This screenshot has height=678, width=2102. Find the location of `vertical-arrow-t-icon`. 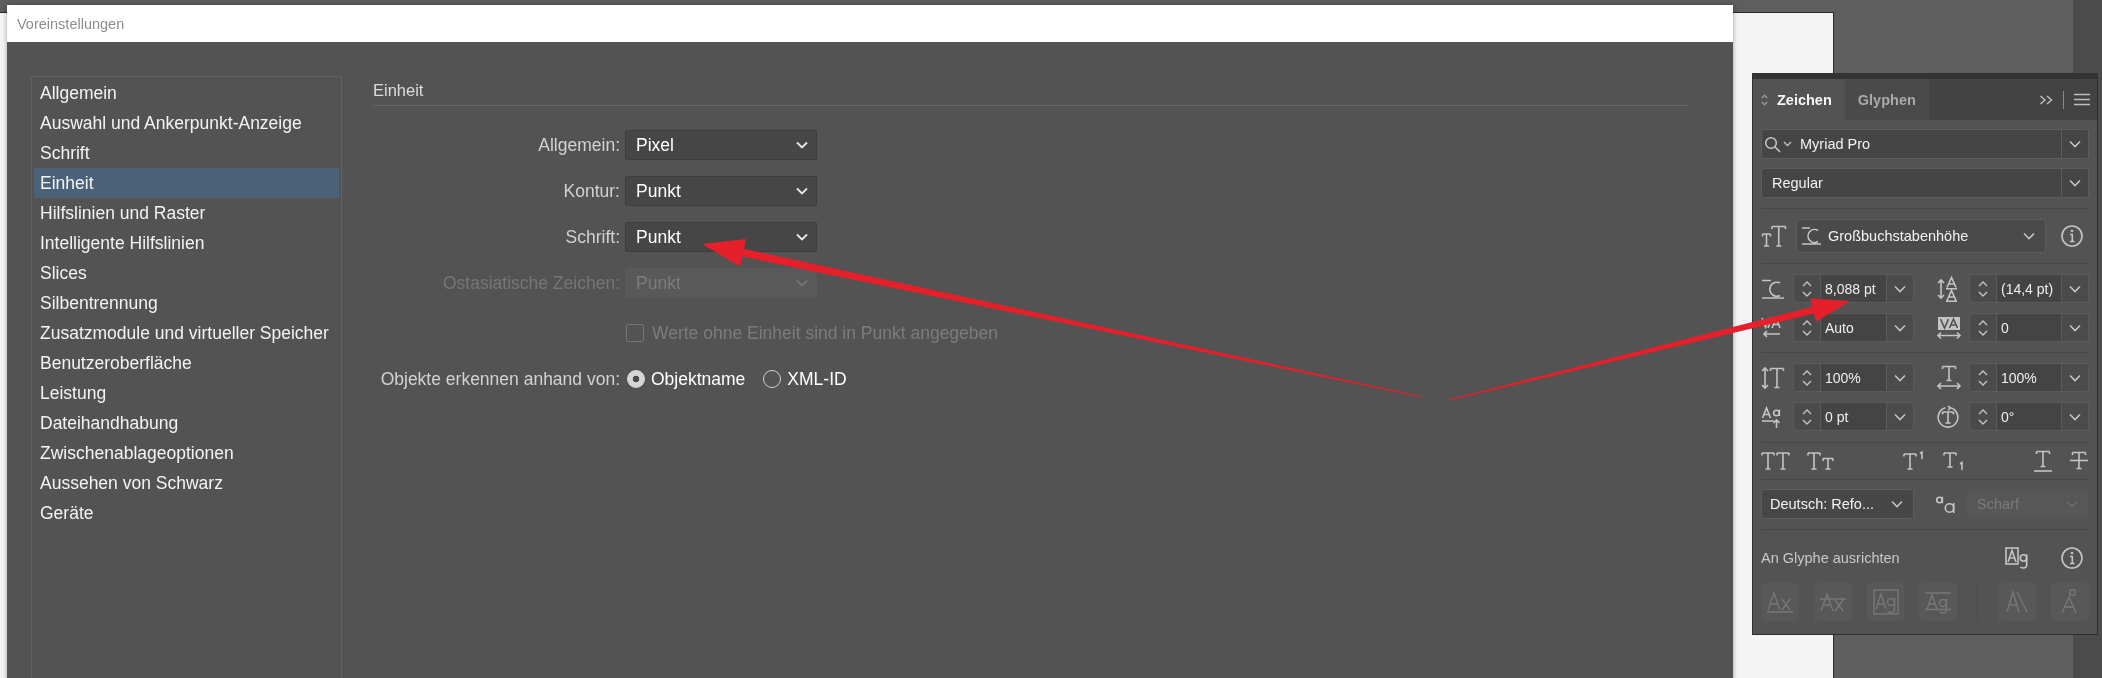

vertical-arrow-t-icon is located at coordinates (1773, 377).